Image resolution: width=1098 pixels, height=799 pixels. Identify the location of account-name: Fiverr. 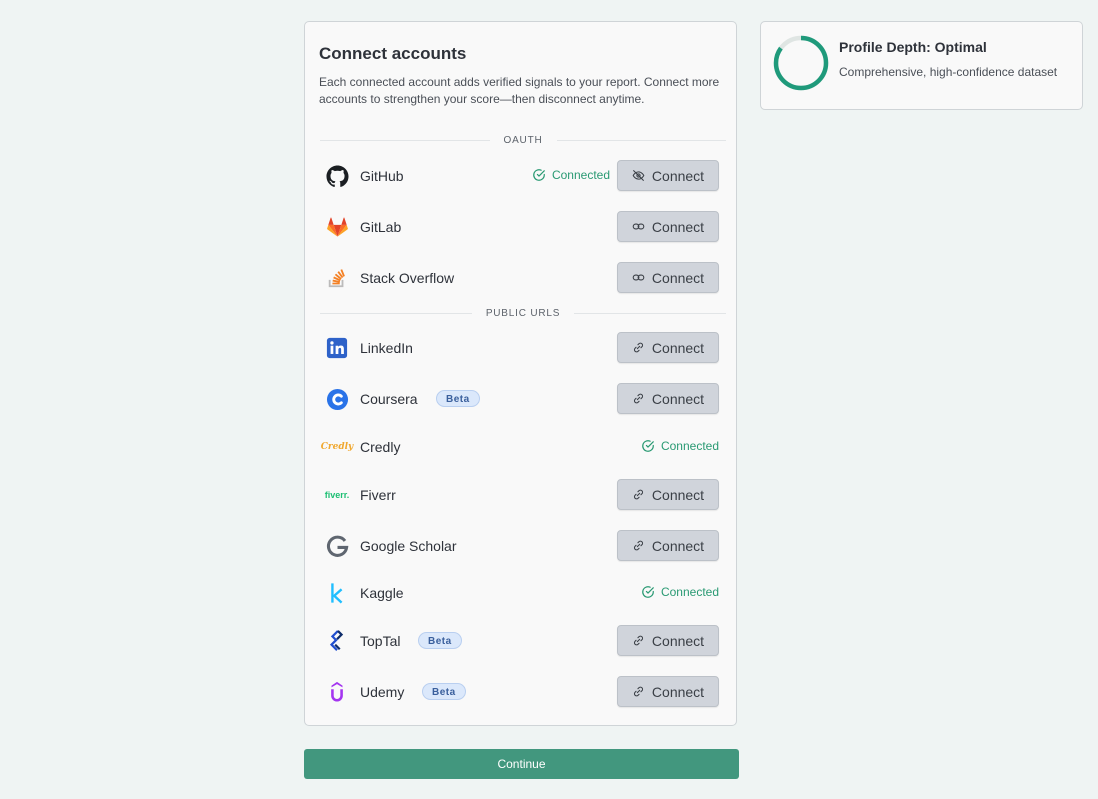
(378, 495).